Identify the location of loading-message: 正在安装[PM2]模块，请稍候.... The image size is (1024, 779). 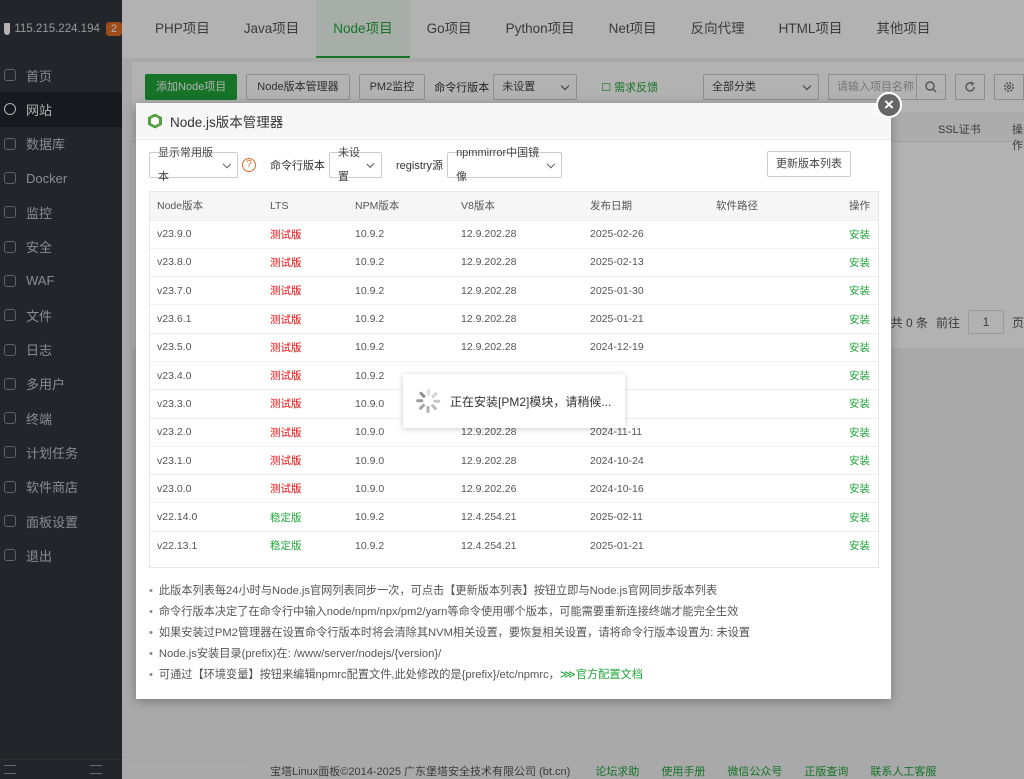
(531, 401).